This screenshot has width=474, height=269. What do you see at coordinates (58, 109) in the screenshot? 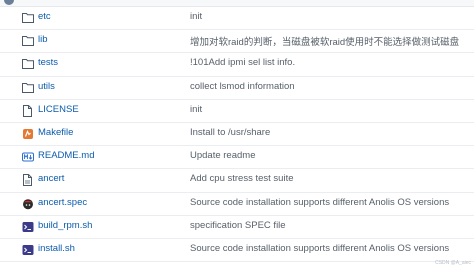
I see `file-name-link: LICENSE` at bounding box center [58, 109].